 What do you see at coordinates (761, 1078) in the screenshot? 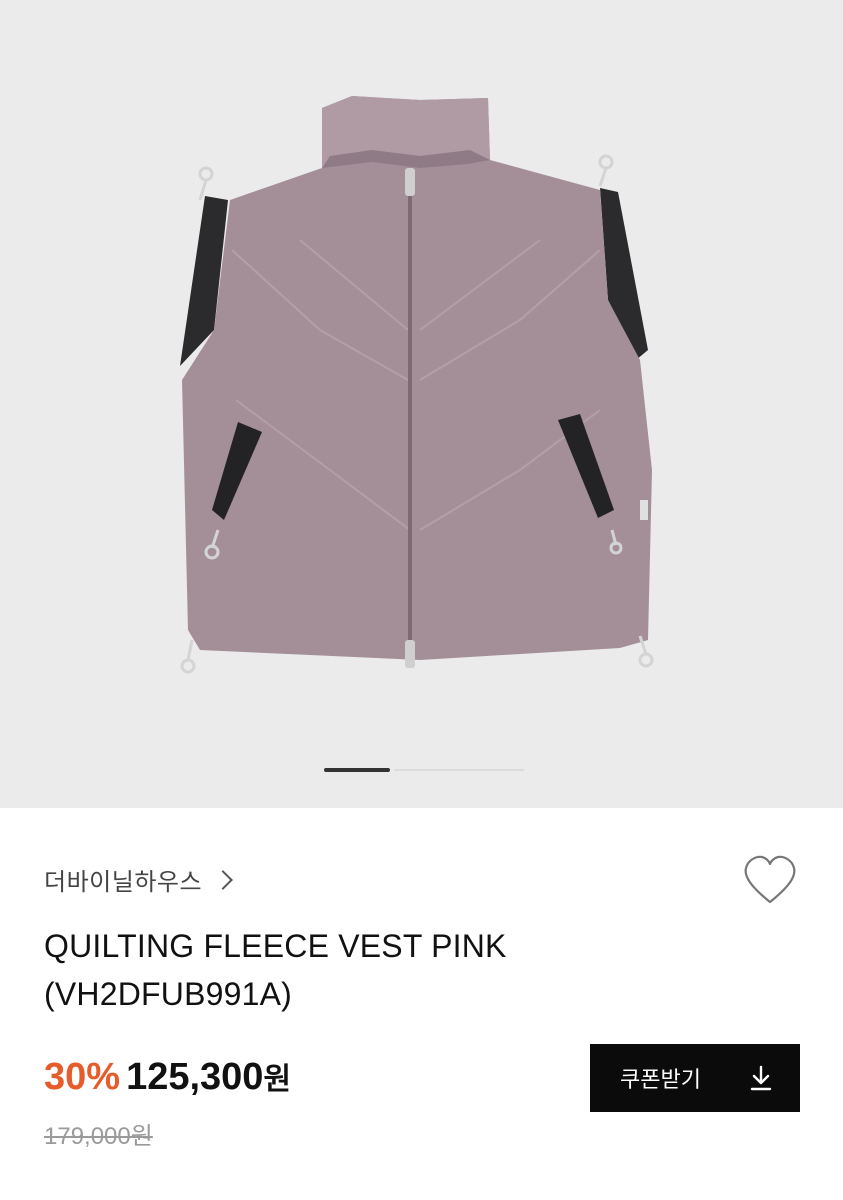
I see `download-icon` at bounding box center [761, 1078].